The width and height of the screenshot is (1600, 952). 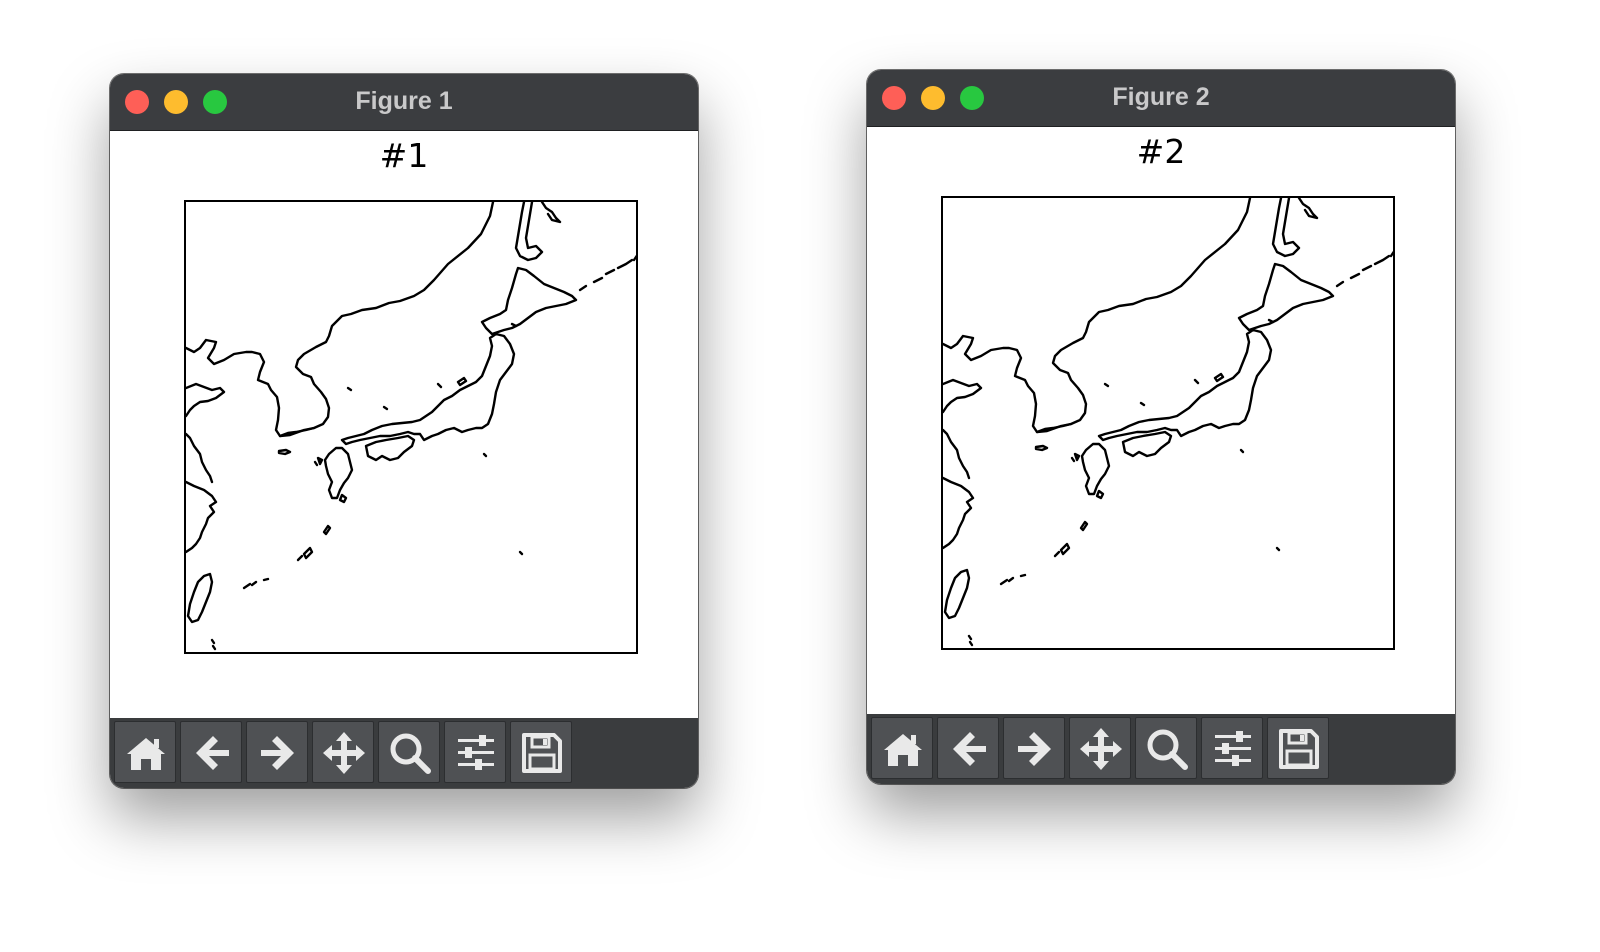 I want to click on window-title: Figure 1, so click(x=404, y=101).